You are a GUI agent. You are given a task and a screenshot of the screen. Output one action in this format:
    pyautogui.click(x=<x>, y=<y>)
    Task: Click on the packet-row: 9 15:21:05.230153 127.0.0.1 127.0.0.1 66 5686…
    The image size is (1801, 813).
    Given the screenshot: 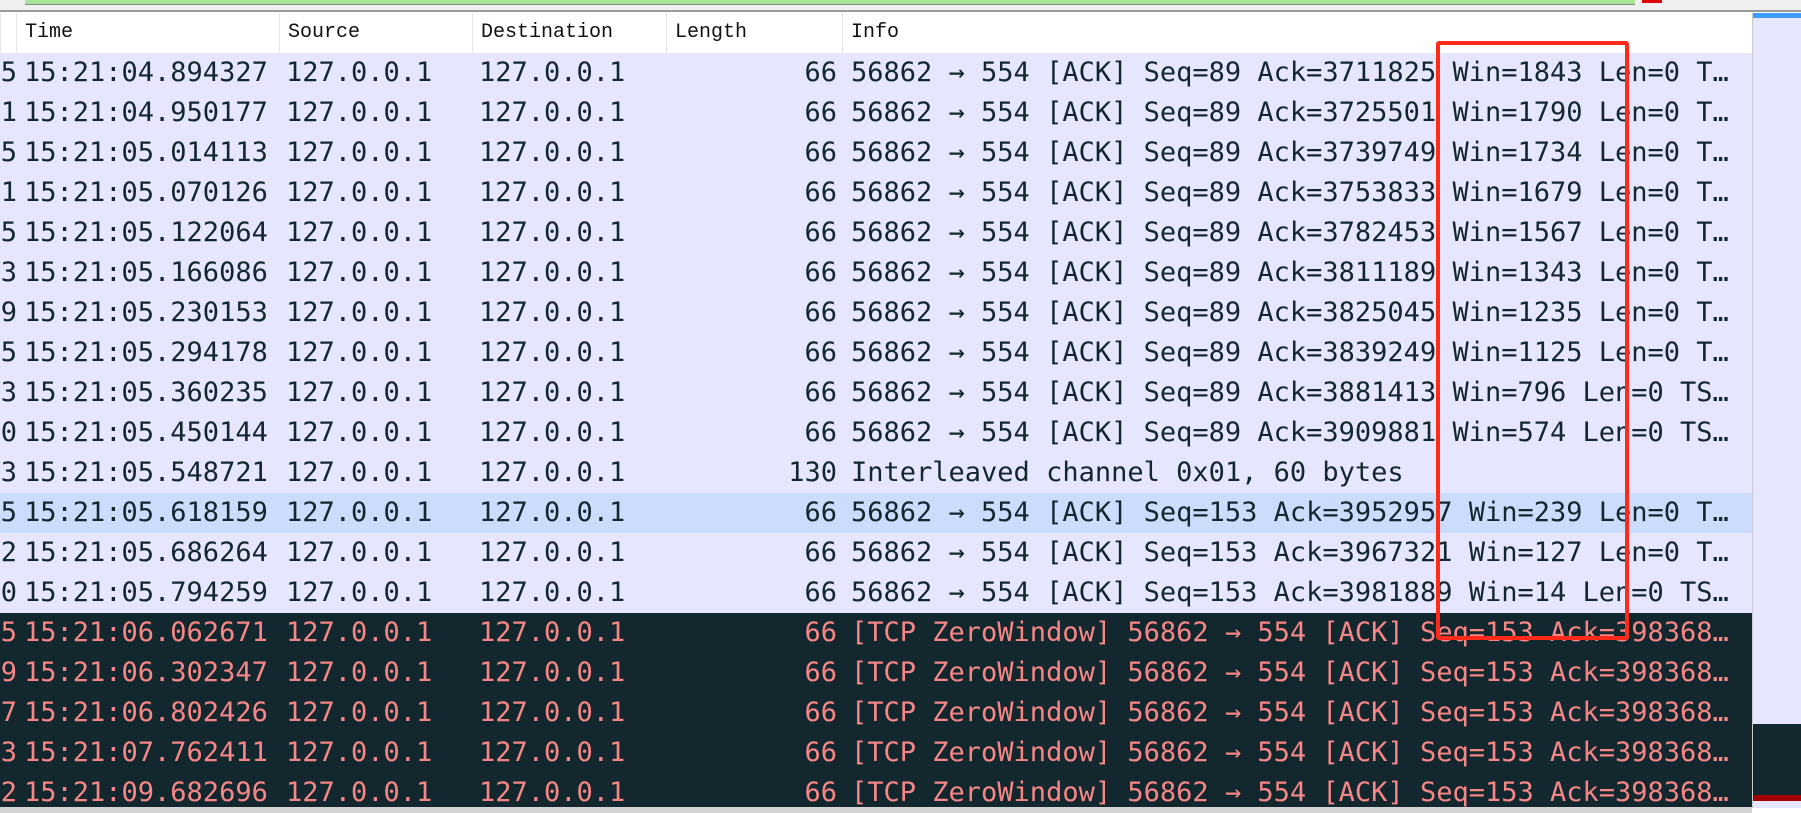 What is the action you would take?
    pyautogui.click(x=876, y=313)
    